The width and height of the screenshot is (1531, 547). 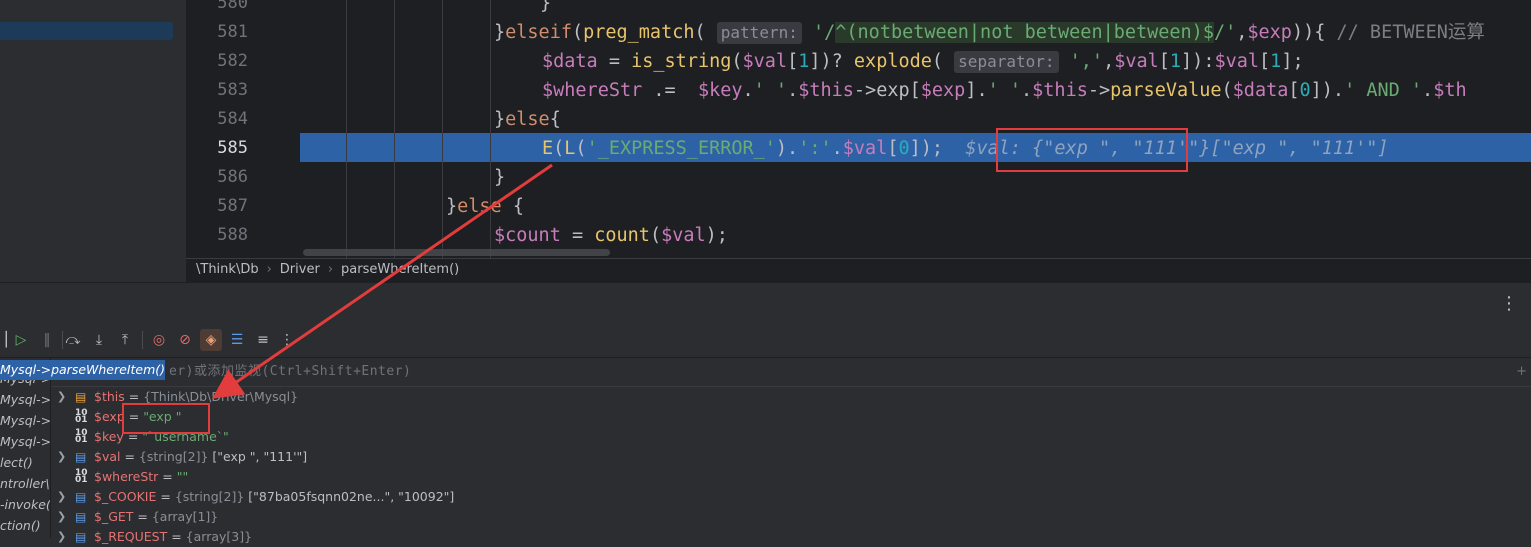 What do you see at coordinates (263, 340) in the screenshot?
I see `settings-list-icon: ≡` at bounding box center [263, 340].